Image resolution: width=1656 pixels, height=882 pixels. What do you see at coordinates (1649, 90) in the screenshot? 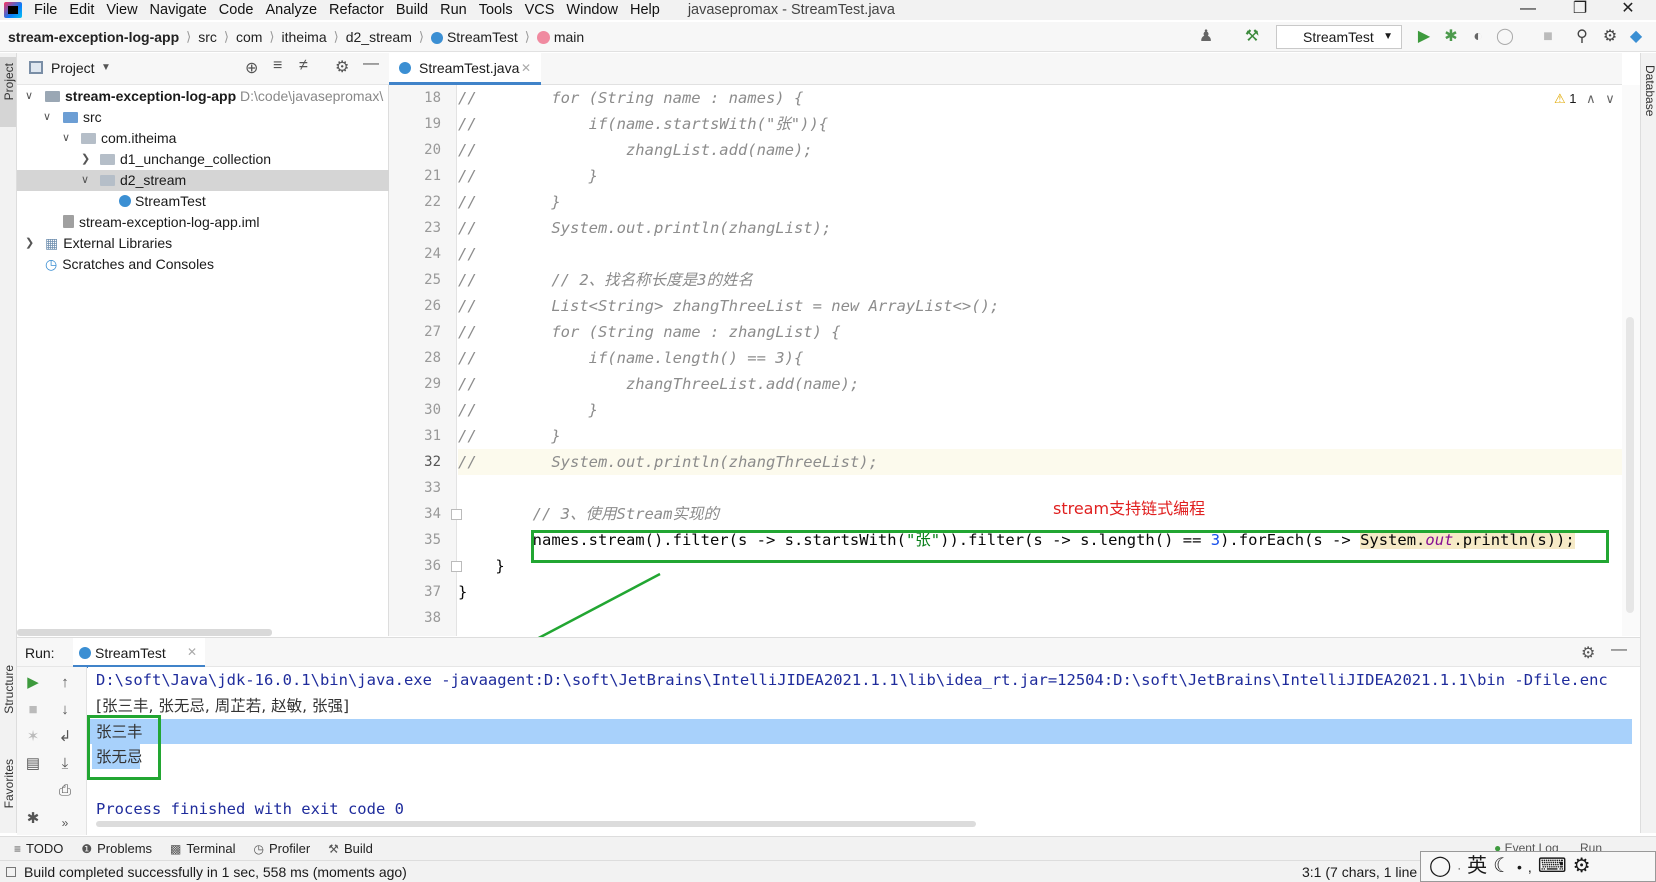
I see `database-stripe-label: Database` at bounding box center [1649, 90].